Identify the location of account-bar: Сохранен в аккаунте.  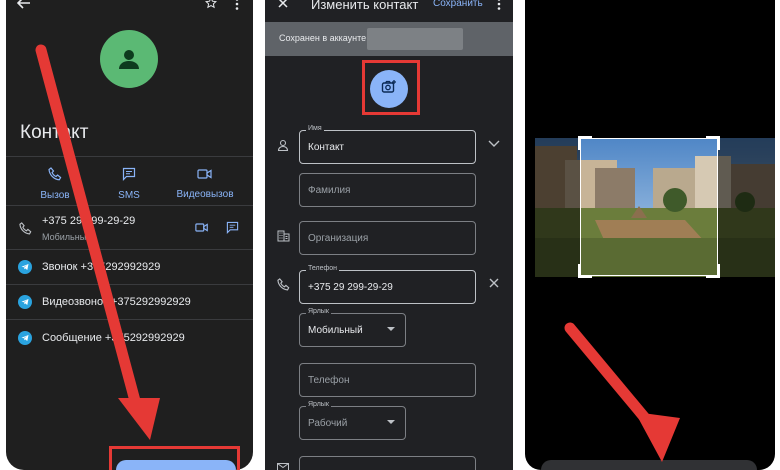
(389, 39).